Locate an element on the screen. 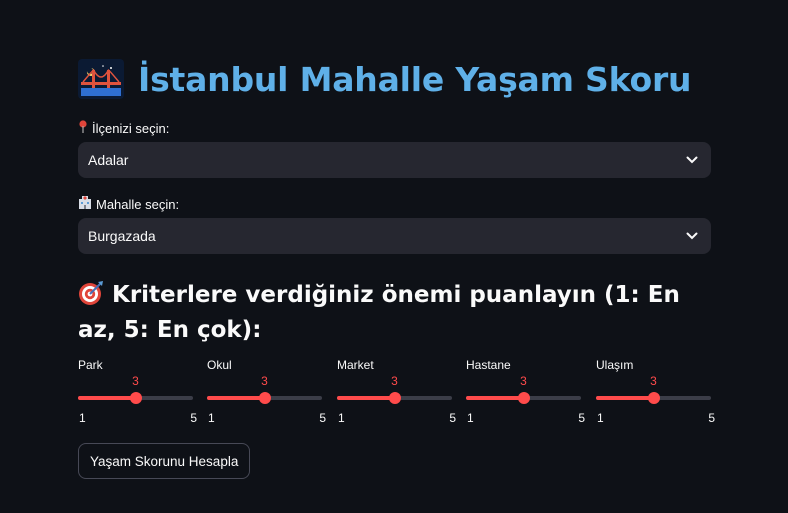 The height and width of the screenshot is (513, 788). hospital-building-icon is located at coordinates (85, 204).